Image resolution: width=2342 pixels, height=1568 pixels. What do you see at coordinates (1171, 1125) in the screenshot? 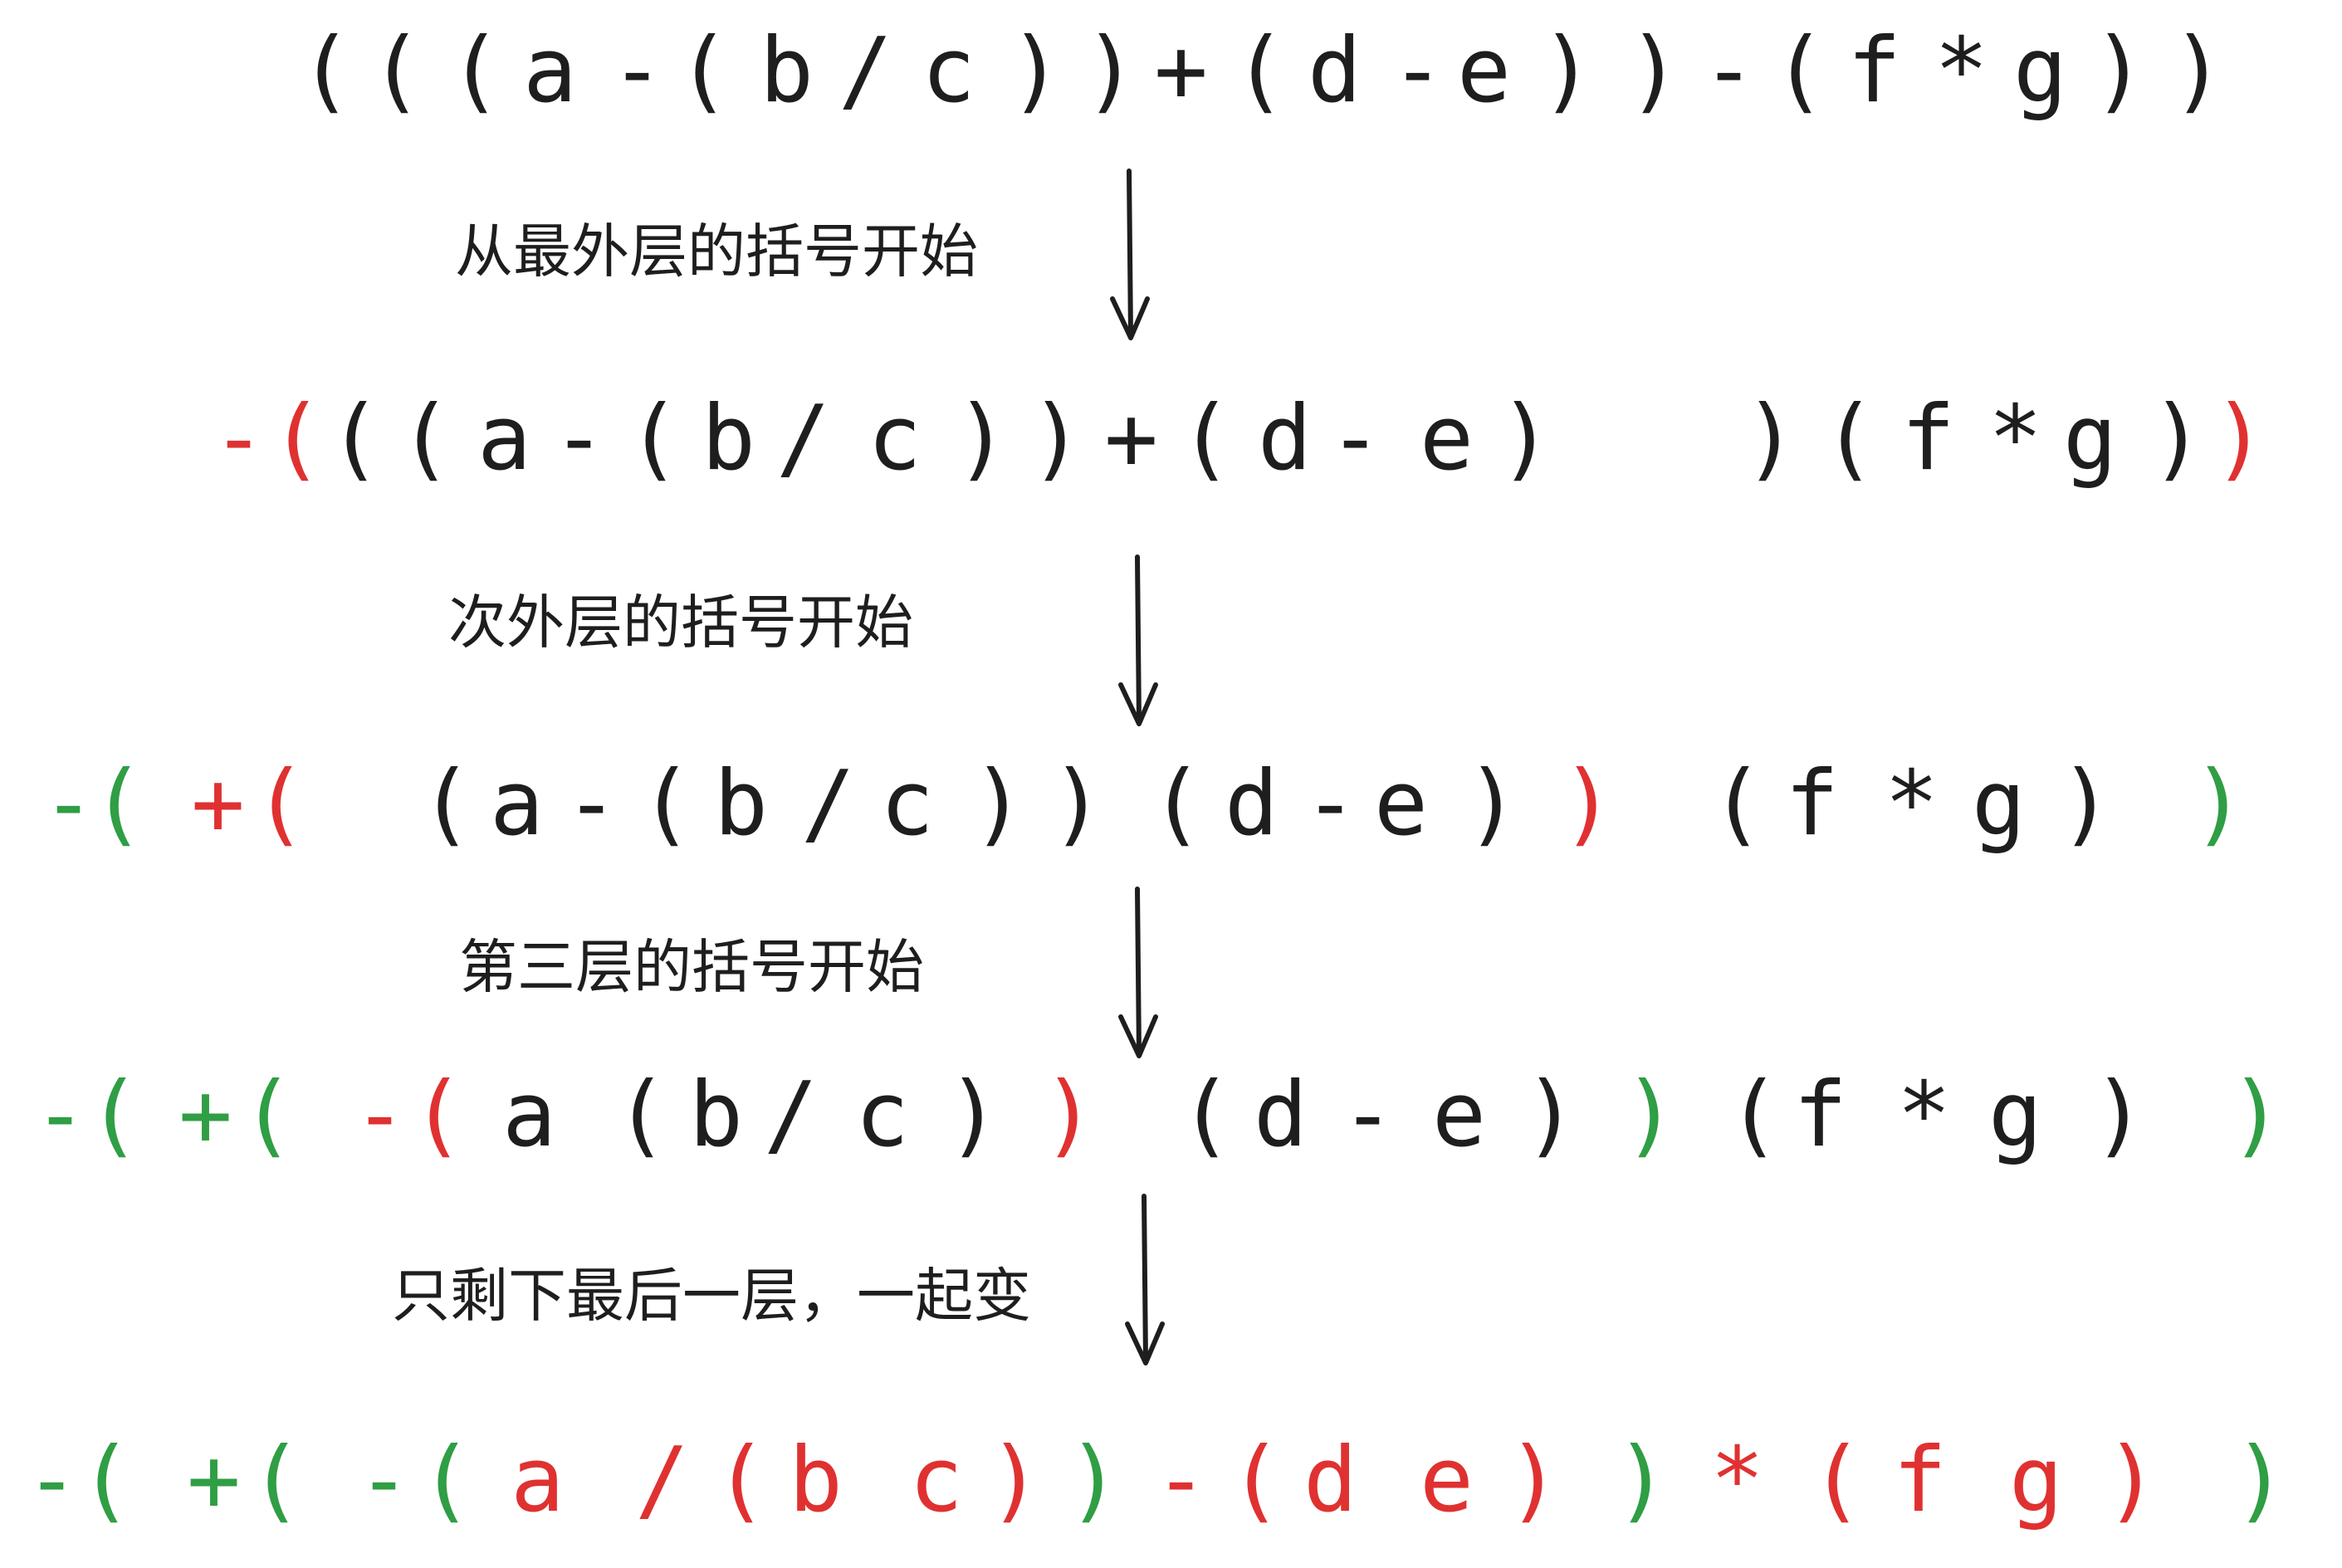
I see `third-level-expression: -(+(-(a(b / c))(d - e))(f * g))` at bounding box center [1171, 1125].